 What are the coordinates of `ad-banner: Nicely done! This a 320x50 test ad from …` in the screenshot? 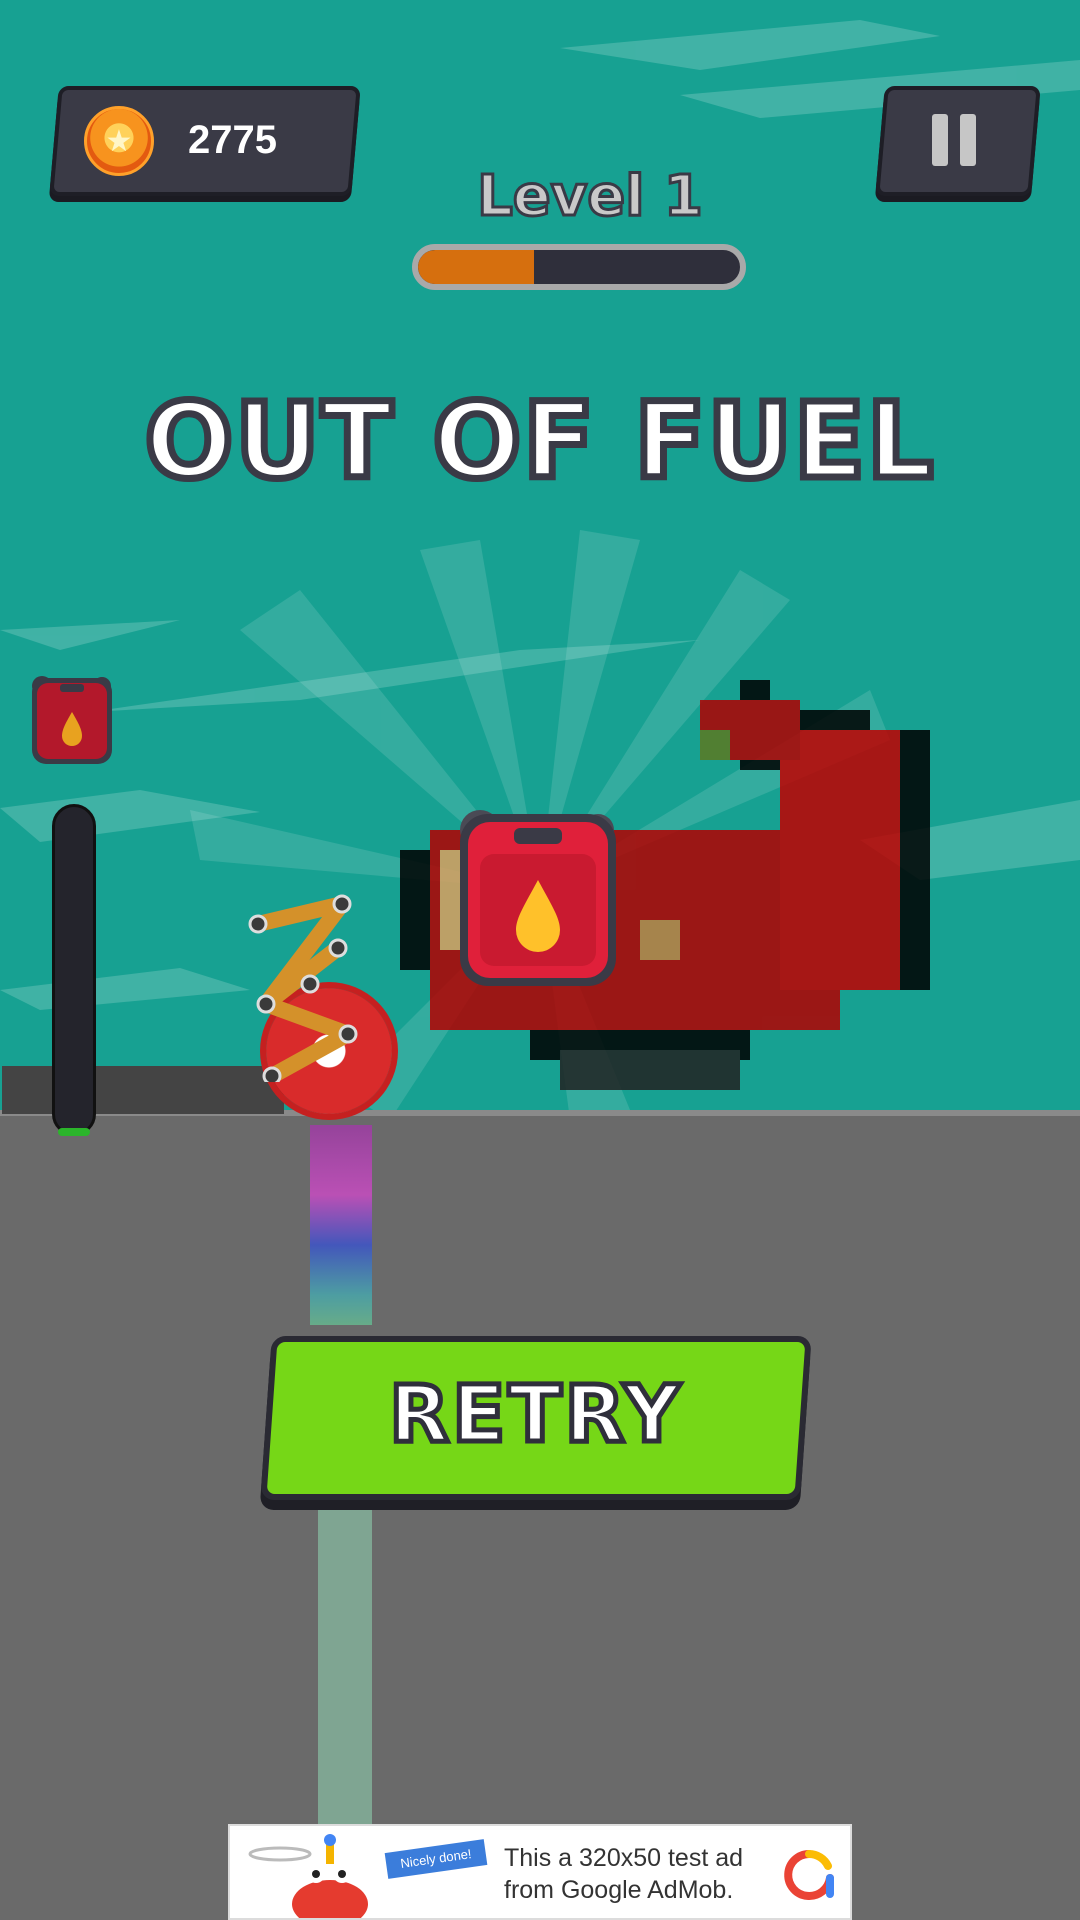 It's located at (540, 1872).